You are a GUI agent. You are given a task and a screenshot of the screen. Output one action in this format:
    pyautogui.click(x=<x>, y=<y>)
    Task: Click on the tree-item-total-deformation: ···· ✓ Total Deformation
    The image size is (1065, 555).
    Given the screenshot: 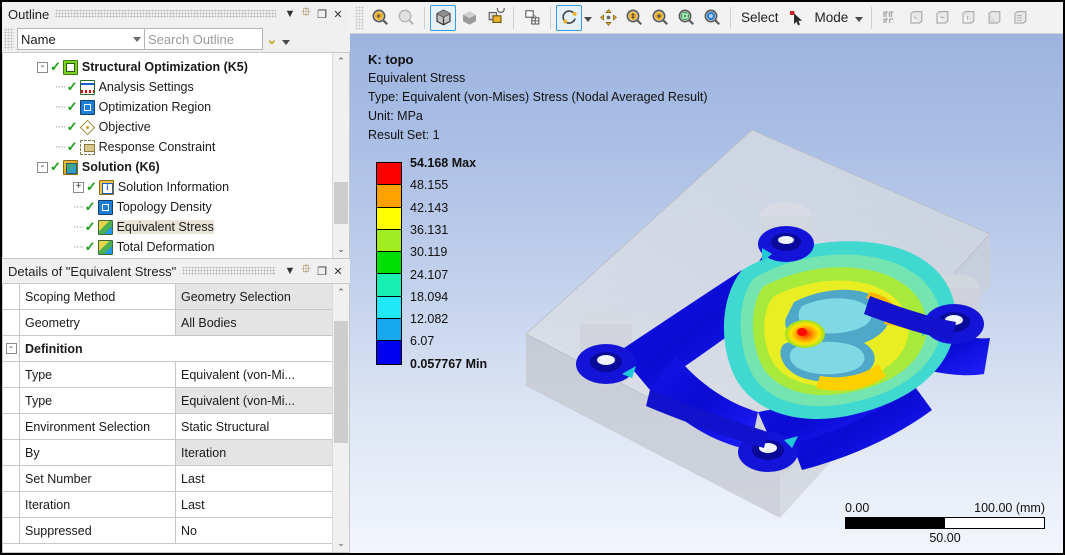 What is the action you would take?
    pyautogui.click(x=167, y=247)
    